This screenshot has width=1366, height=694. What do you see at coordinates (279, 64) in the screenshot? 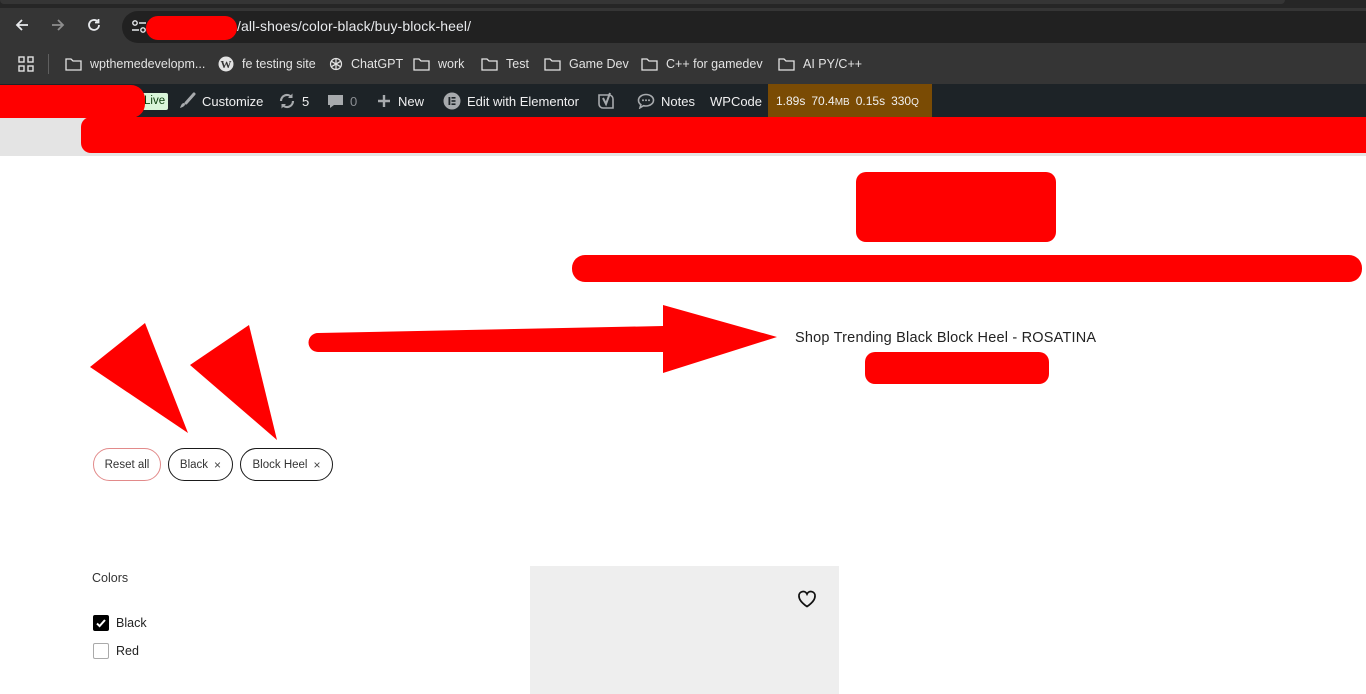
I see `bookmark-label: fe testing site` at bounding box center [279, 64].